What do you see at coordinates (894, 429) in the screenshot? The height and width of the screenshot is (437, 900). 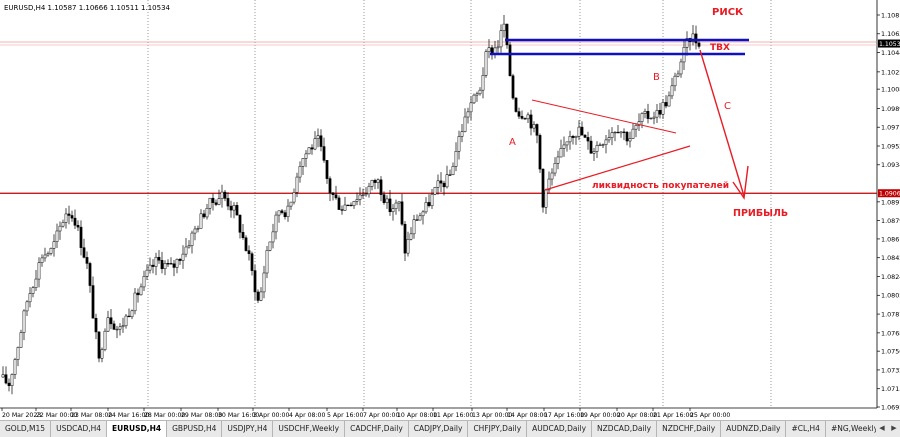 I see `triangle-right-icon: ▶` at bounding box center [894, 429].